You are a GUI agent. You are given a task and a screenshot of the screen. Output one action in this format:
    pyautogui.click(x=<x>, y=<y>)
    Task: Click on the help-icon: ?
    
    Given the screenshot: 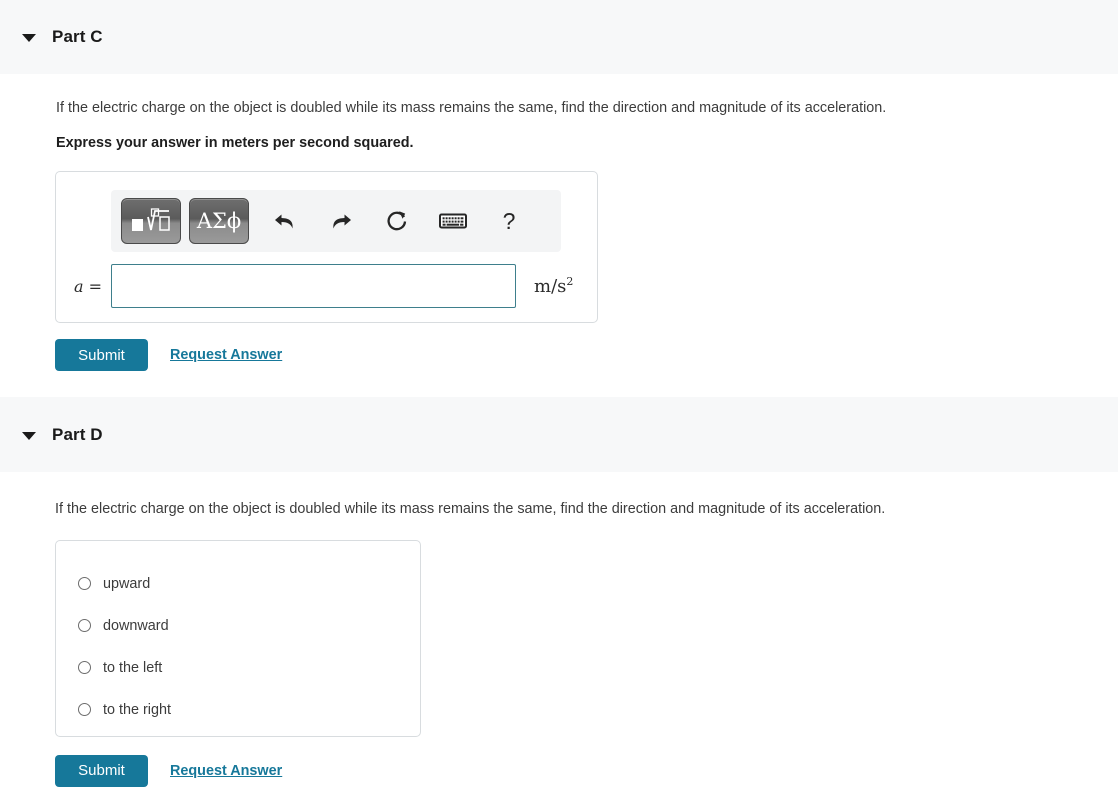 What is the action you would take?
    pyautogui.click(x=509, y=221)
    